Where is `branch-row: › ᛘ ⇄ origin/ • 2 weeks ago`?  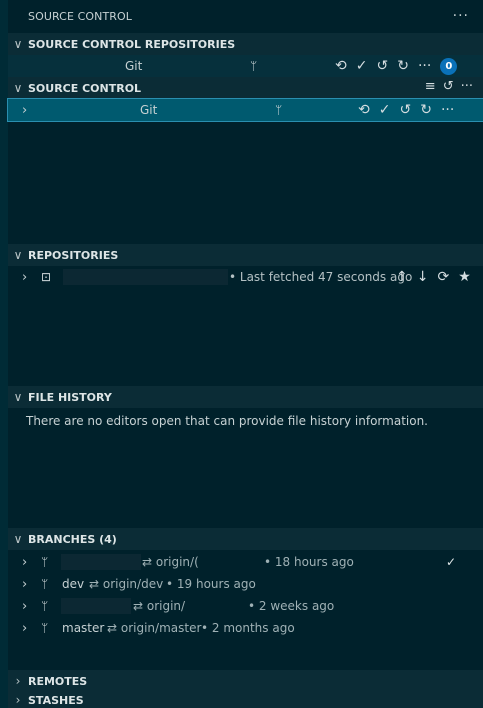 branch-row: › ᛘ ⇄ origin/ • 2 weeks ago is located at coordinates (245, 606).